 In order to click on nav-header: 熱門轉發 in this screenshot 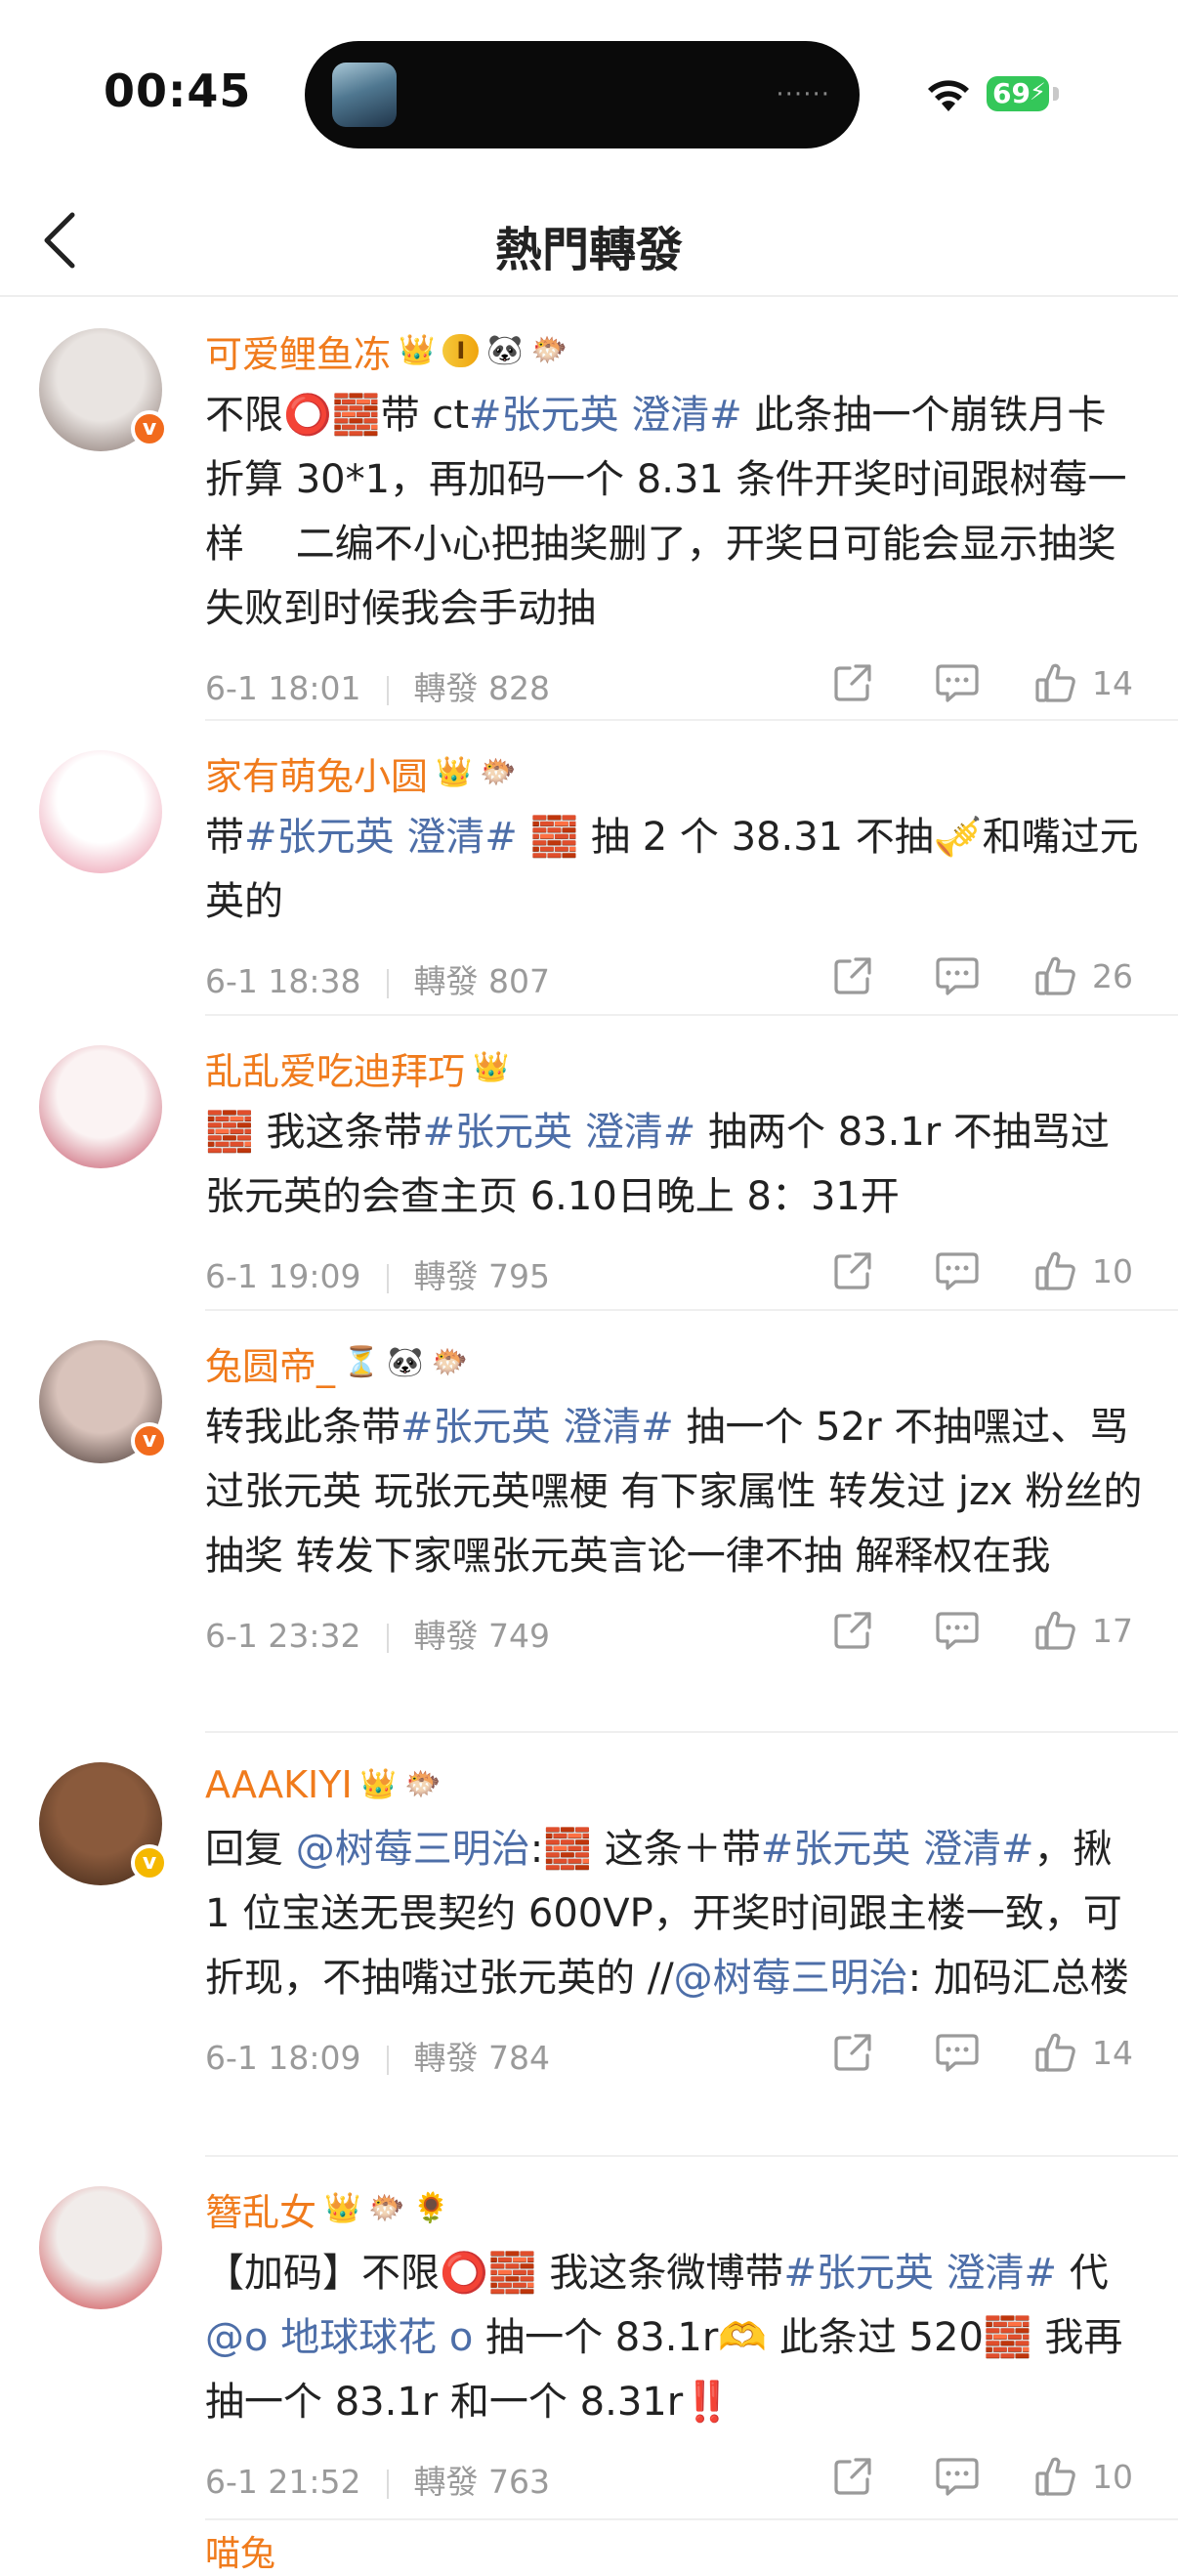, I will do `click(589, 241)`.